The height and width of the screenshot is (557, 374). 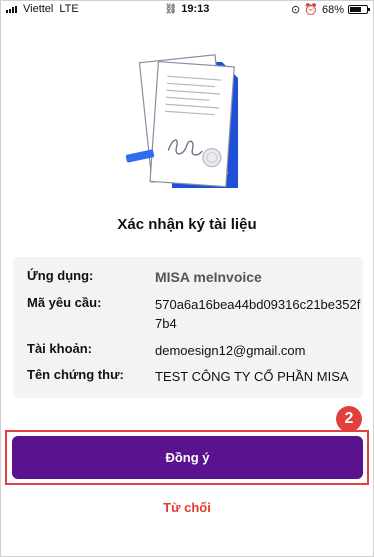 I want to click on document-signing-illustration, so click(x=188, y=123).